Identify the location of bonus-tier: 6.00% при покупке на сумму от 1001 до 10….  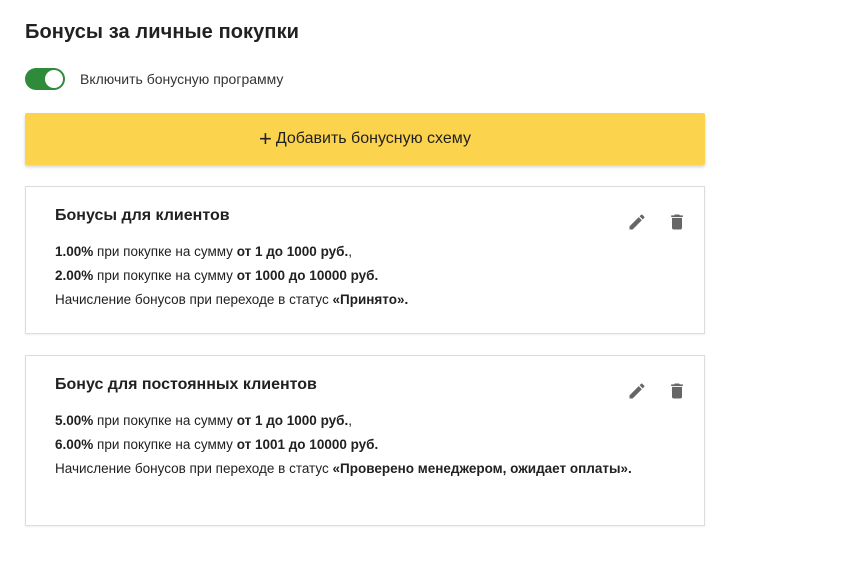
(345, 445).